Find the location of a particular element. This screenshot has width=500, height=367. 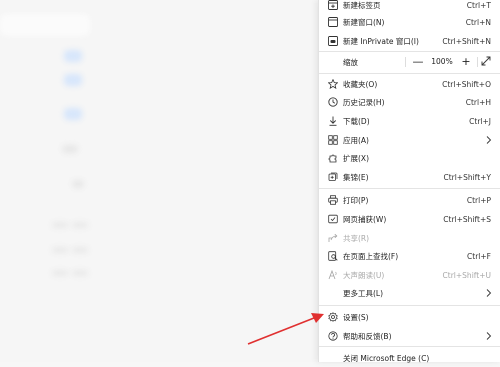

menu-item-label: 新建 InPrivate 窗口(I) is located at coordinates (381, 41).